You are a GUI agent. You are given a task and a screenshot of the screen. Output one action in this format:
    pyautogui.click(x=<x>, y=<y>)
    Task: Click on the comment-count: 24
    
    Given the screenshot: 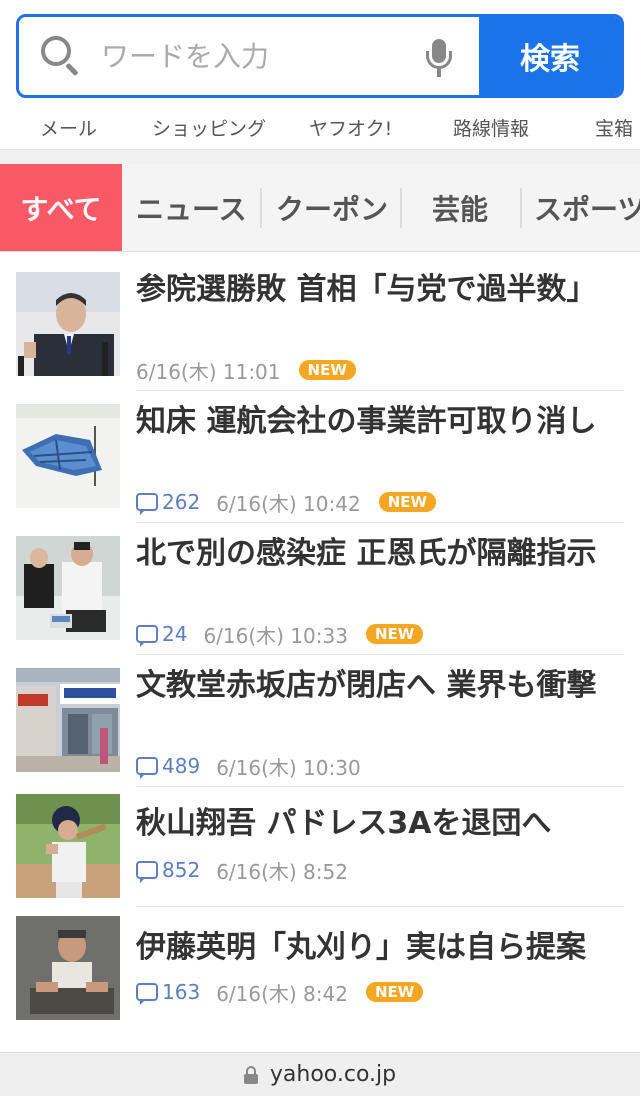 What is the action you would take?
    pyautogui.click(x=162, y=634)
    